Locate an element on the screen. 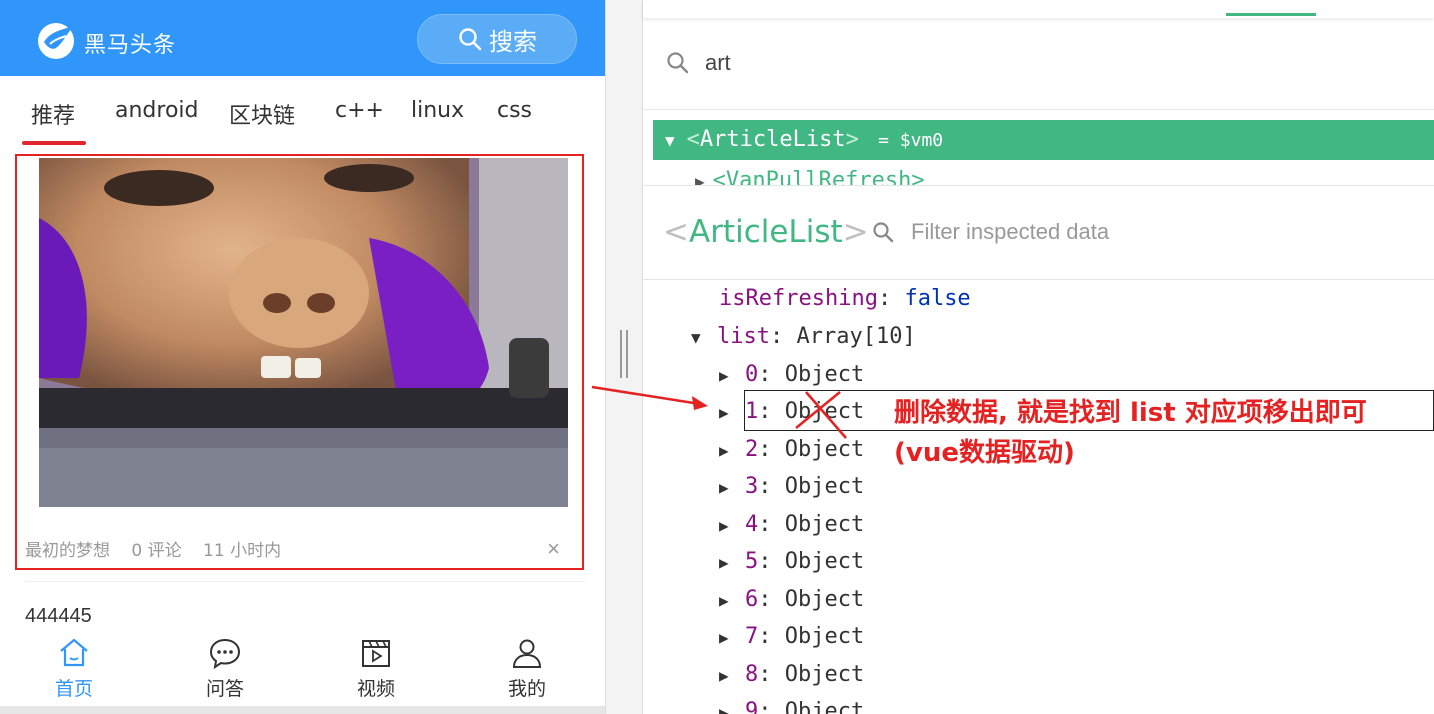 This screenshot has width=1434, height=714. data-row-list-item: ▶ 0: Object is located at coordinates (791, 374).